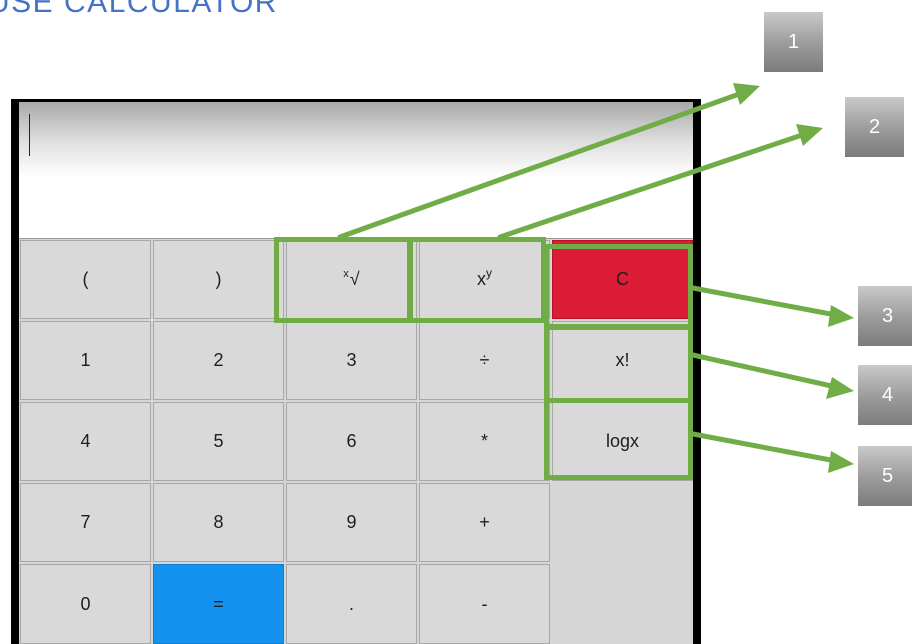  What do you see at coordinates (885, 476) in the screenshot?
I see `callout-badge-5: 5` at bounding box center [885, 476].